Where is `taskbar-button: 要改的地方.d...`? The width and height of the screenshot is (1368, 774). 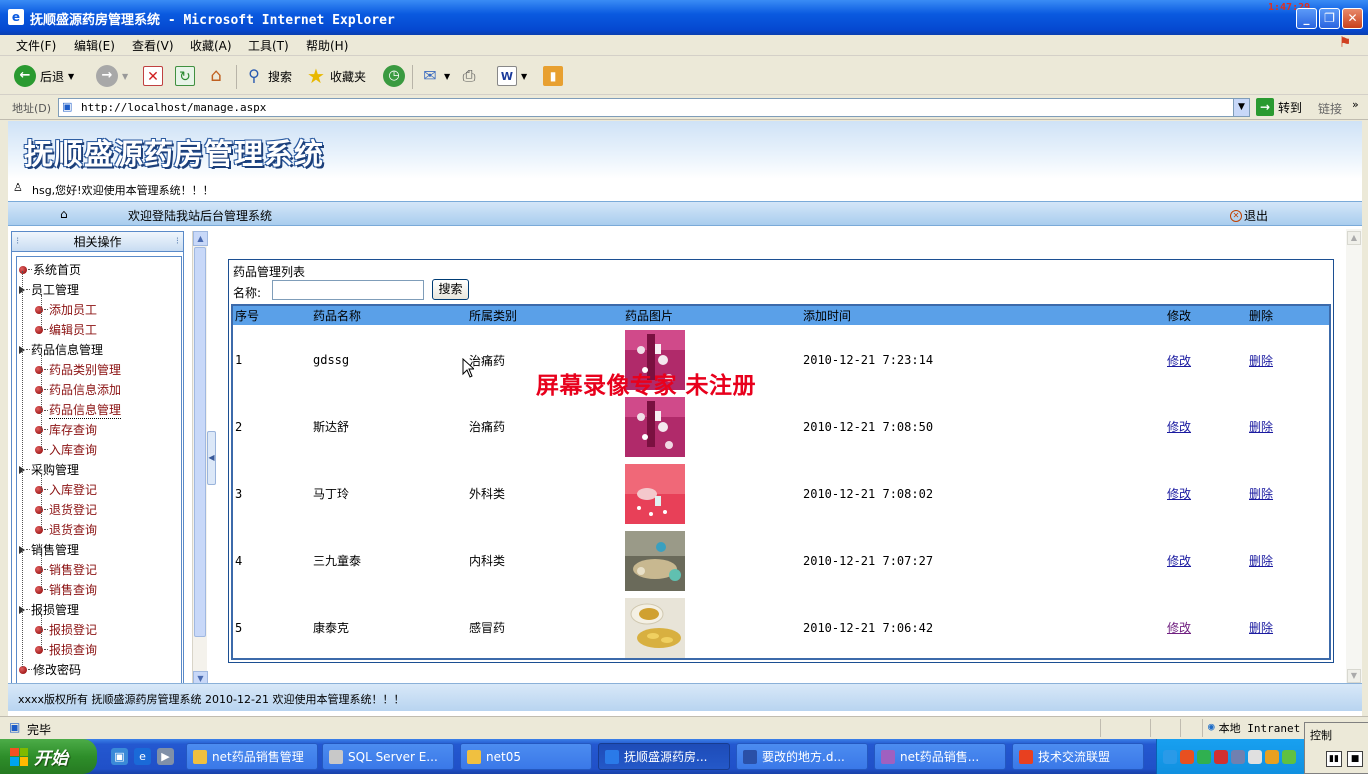 taskbar-button: 要改的地方.d... is located at coordinates (802, 756).